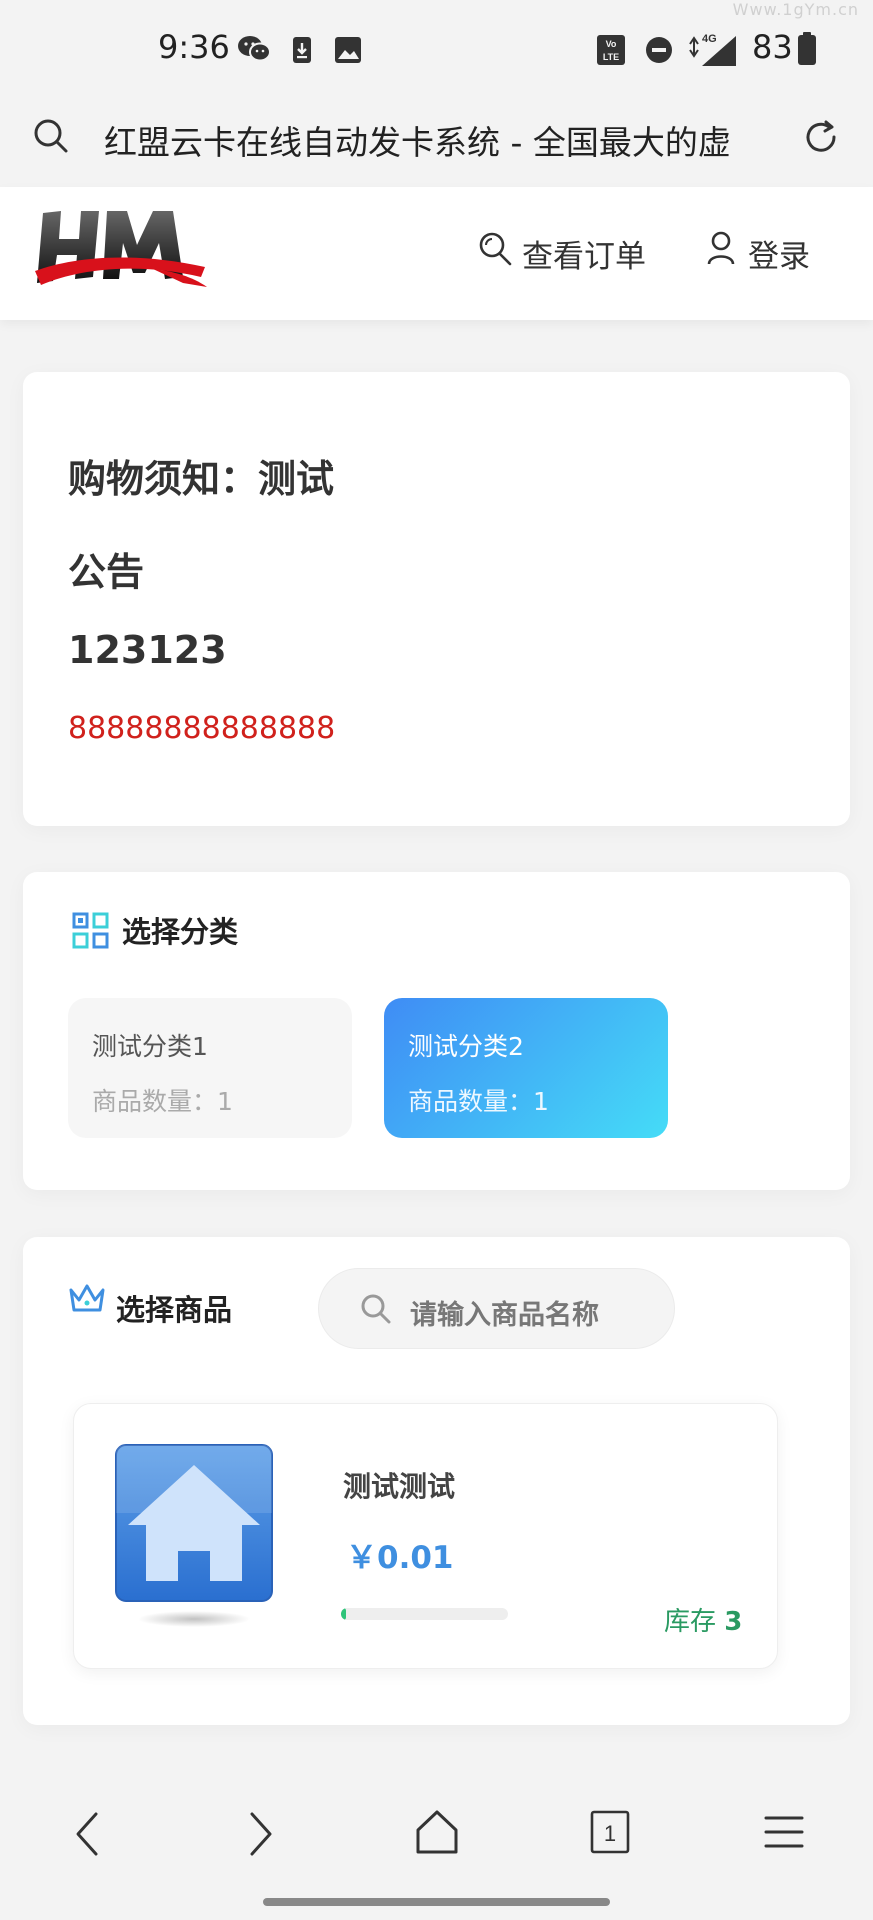 This screenshot has width=873, height=1920. I want to click on status-time: 9:36, so click(194, 47).